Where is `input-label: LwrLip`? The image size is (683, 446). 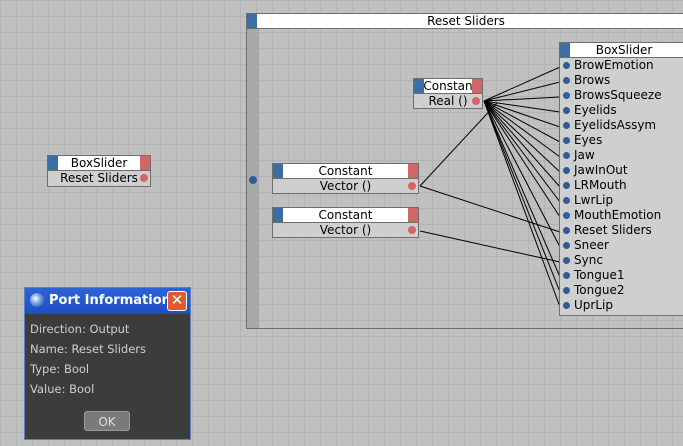
input-label: LwrLip is located at coordinates (594, 200).